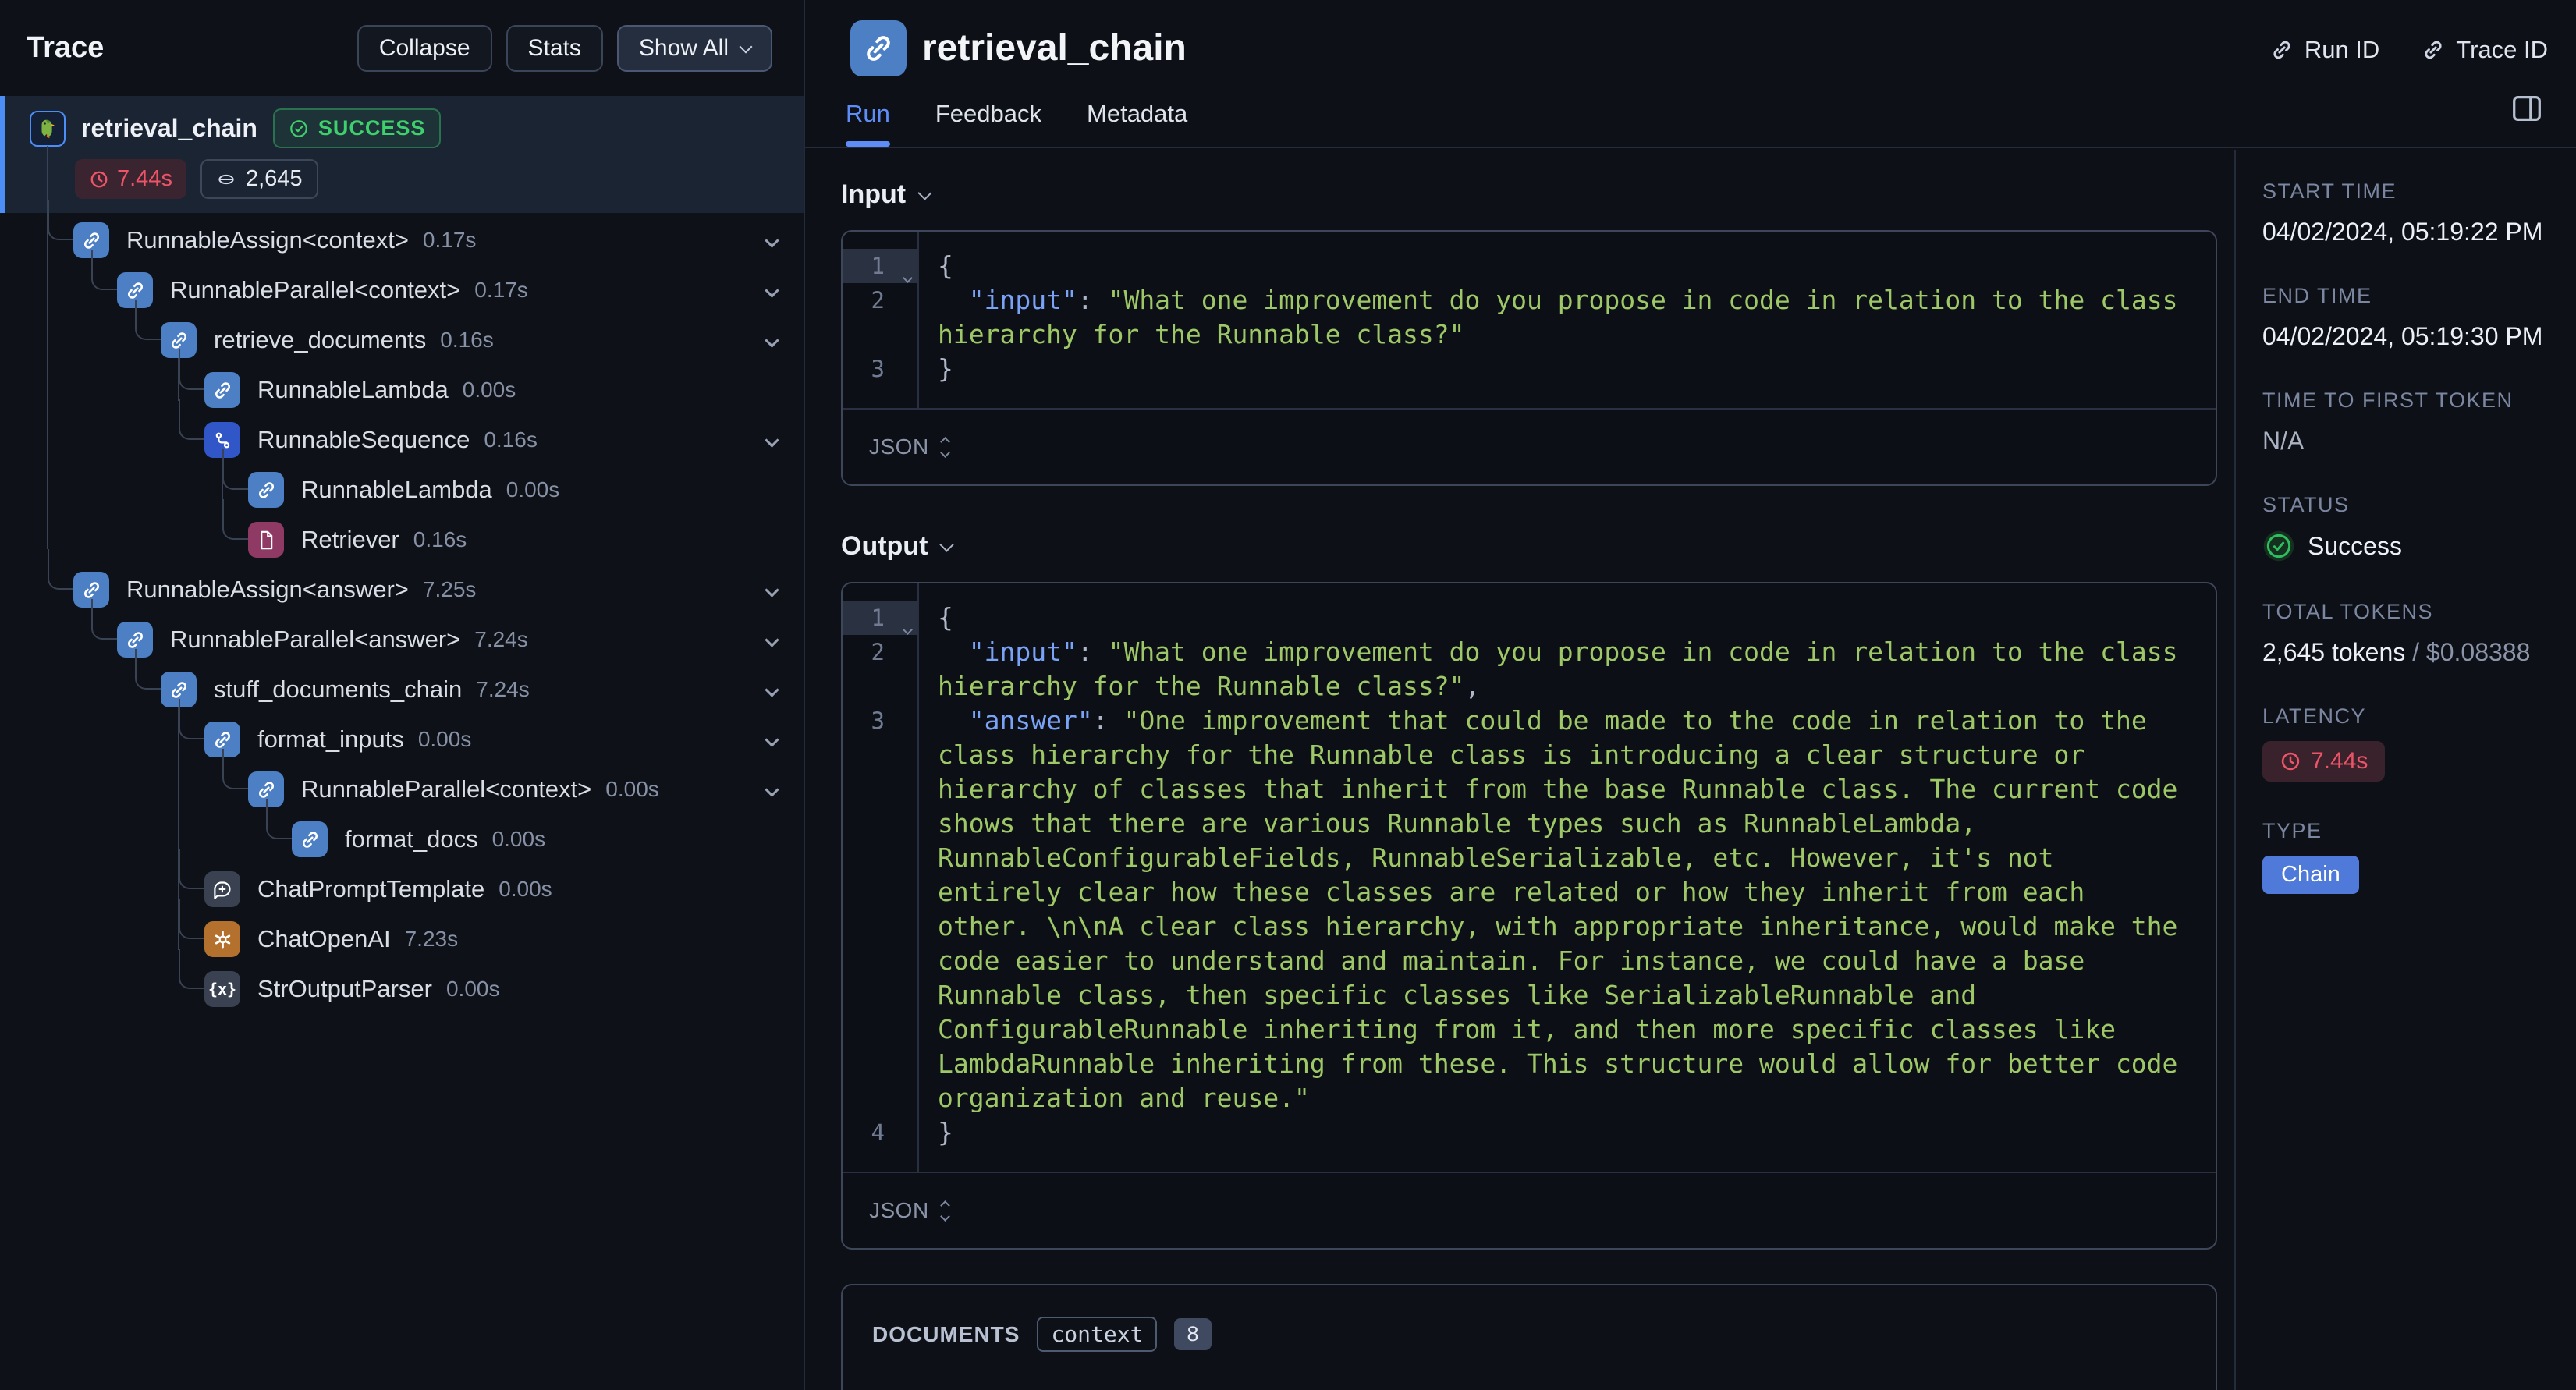 The image size is (2576, 1390). Describe the element at coordinates (402, 282) in the screenshot. I see `tree-row-runnableparallel-context: RunnableParallel<context> 0.17s` at that location.